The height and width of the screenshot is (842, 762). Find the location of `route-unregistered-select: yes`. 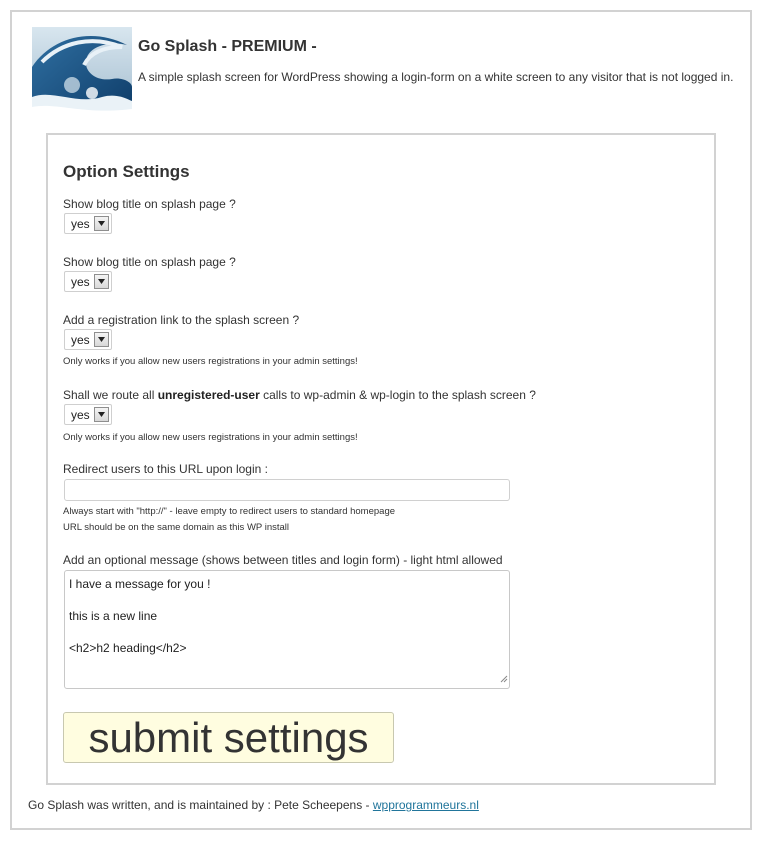

route-unregistered-select: yes is located at coordinates (88, 414).